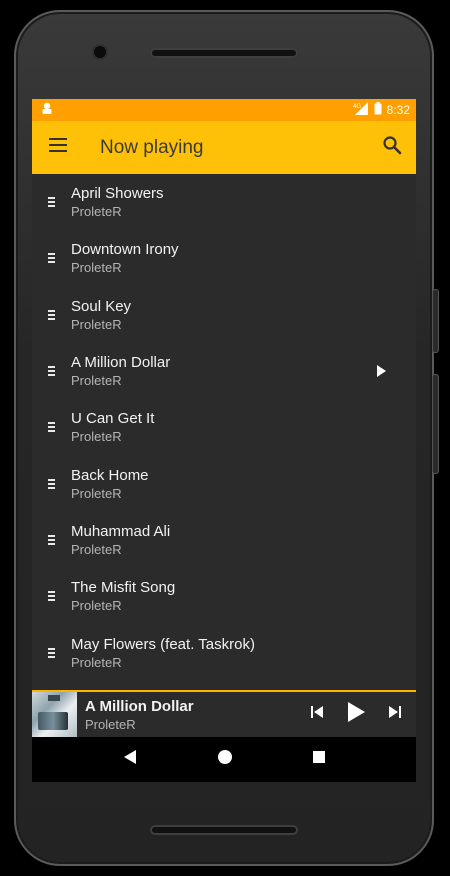  I want to click on page-title: Now playing, so click(152, 147).